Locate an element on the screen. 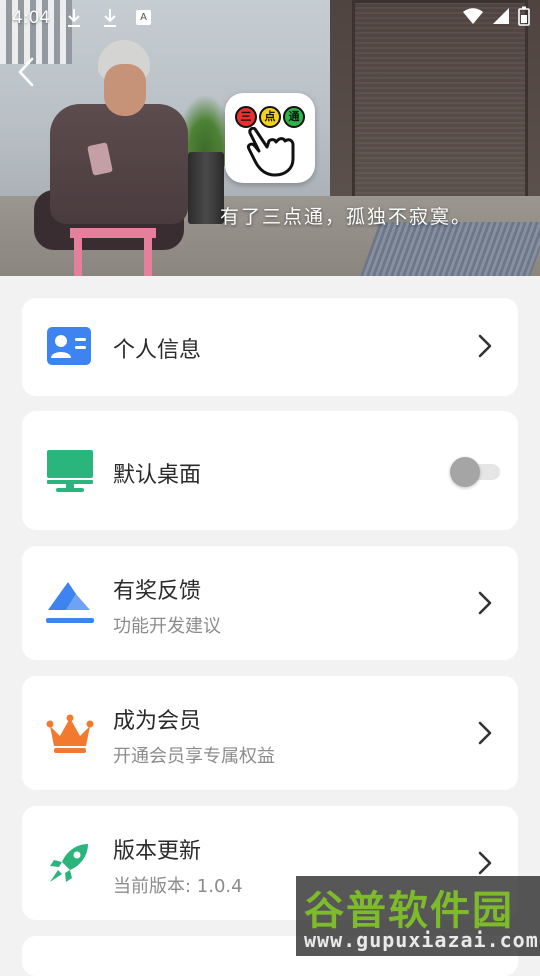 The width and height of the screenshot is (540, 976). rocket-icon is located at coordinates (69, 865).